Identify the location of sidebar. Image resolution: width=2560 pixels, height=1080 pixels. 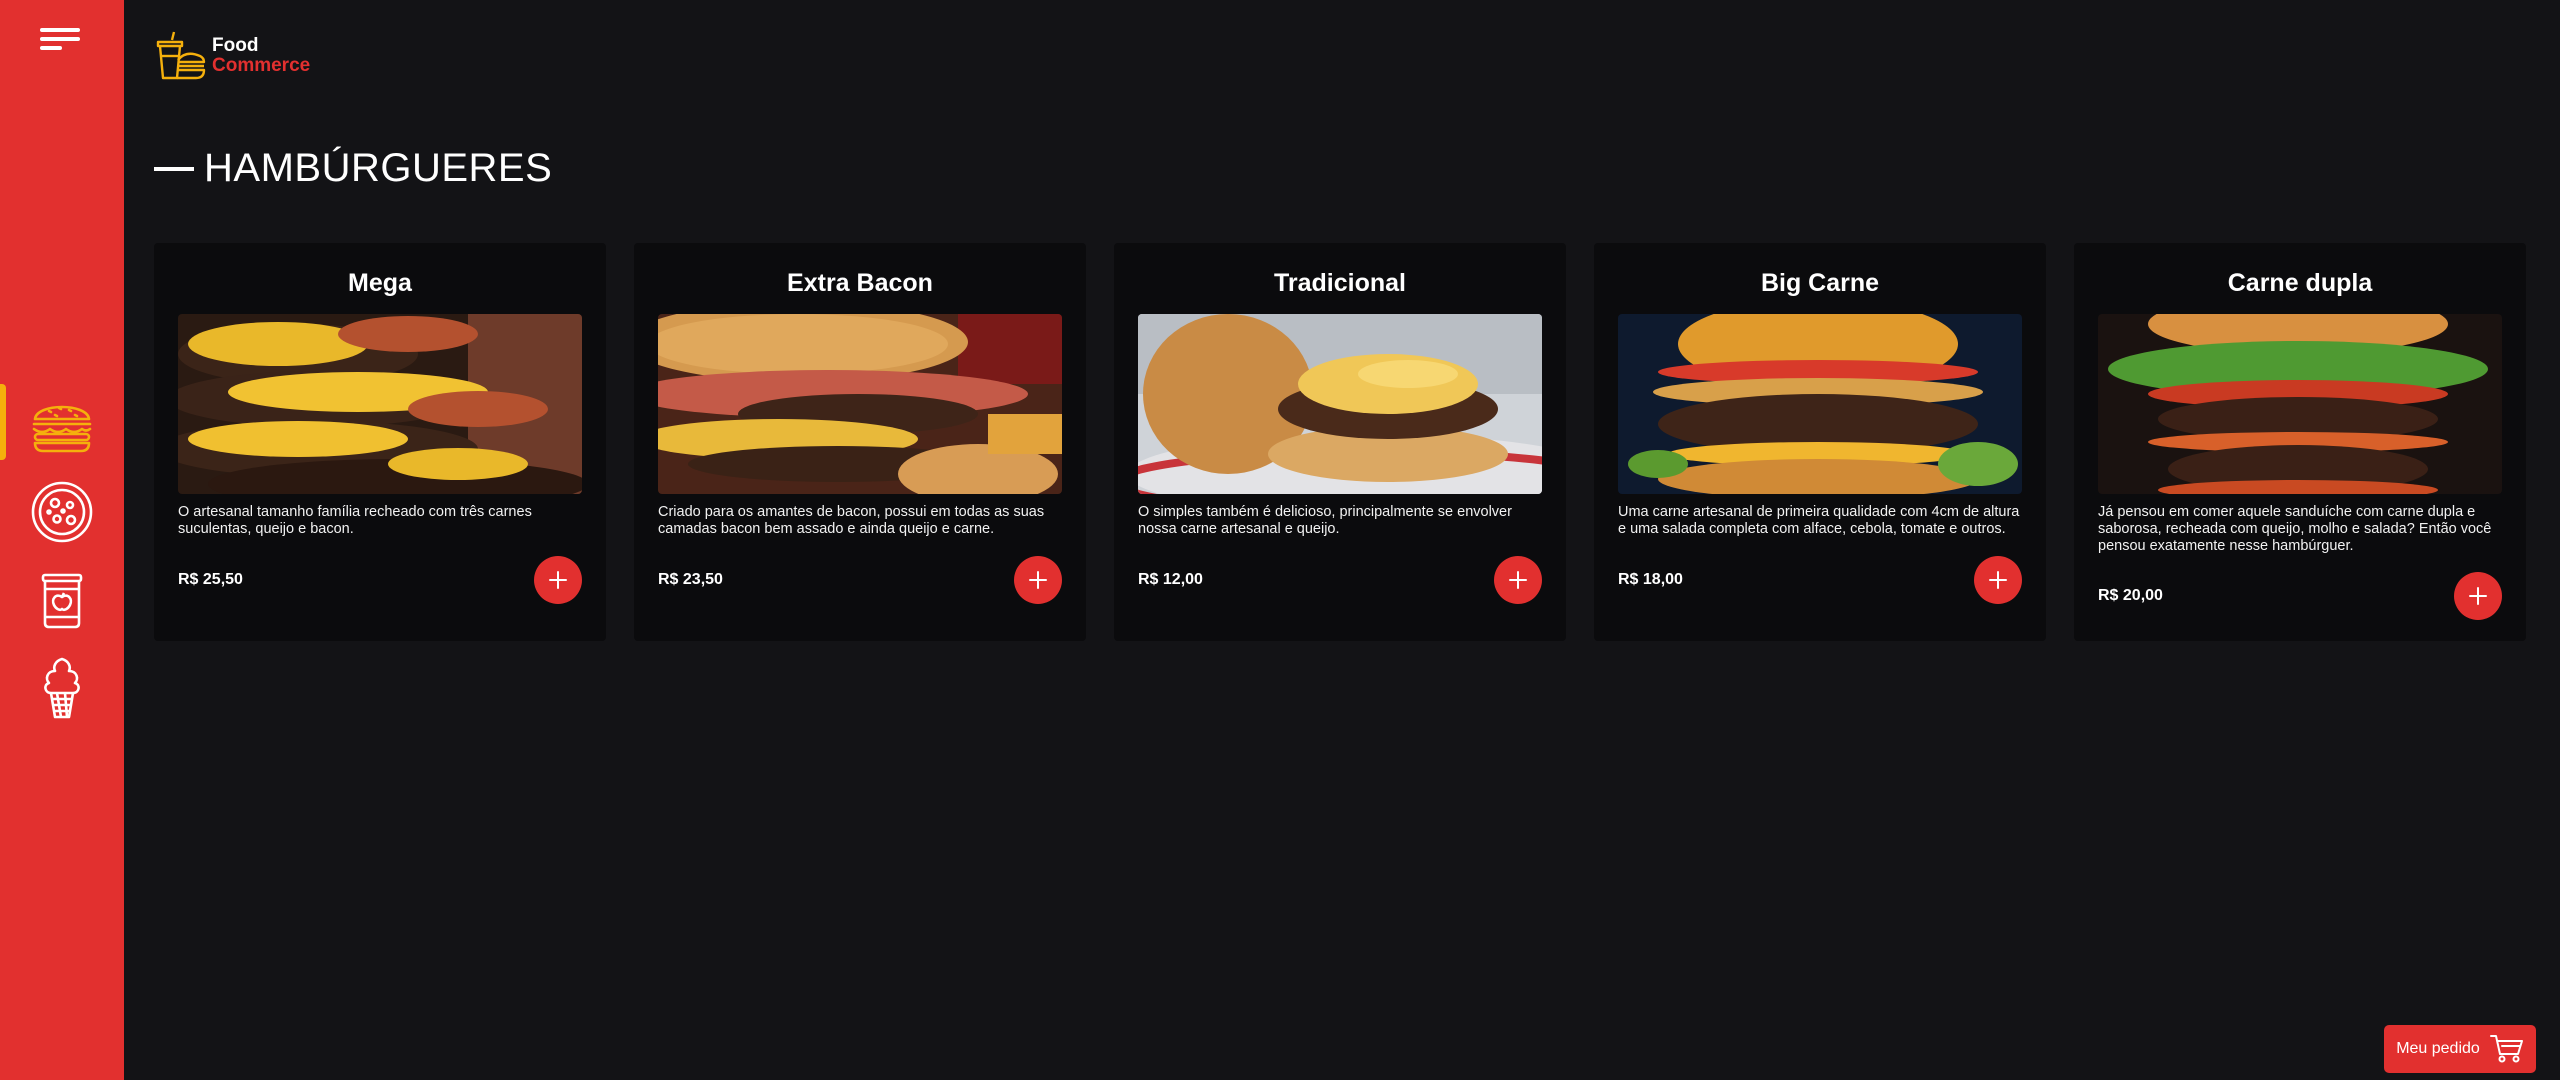
(62, 540).